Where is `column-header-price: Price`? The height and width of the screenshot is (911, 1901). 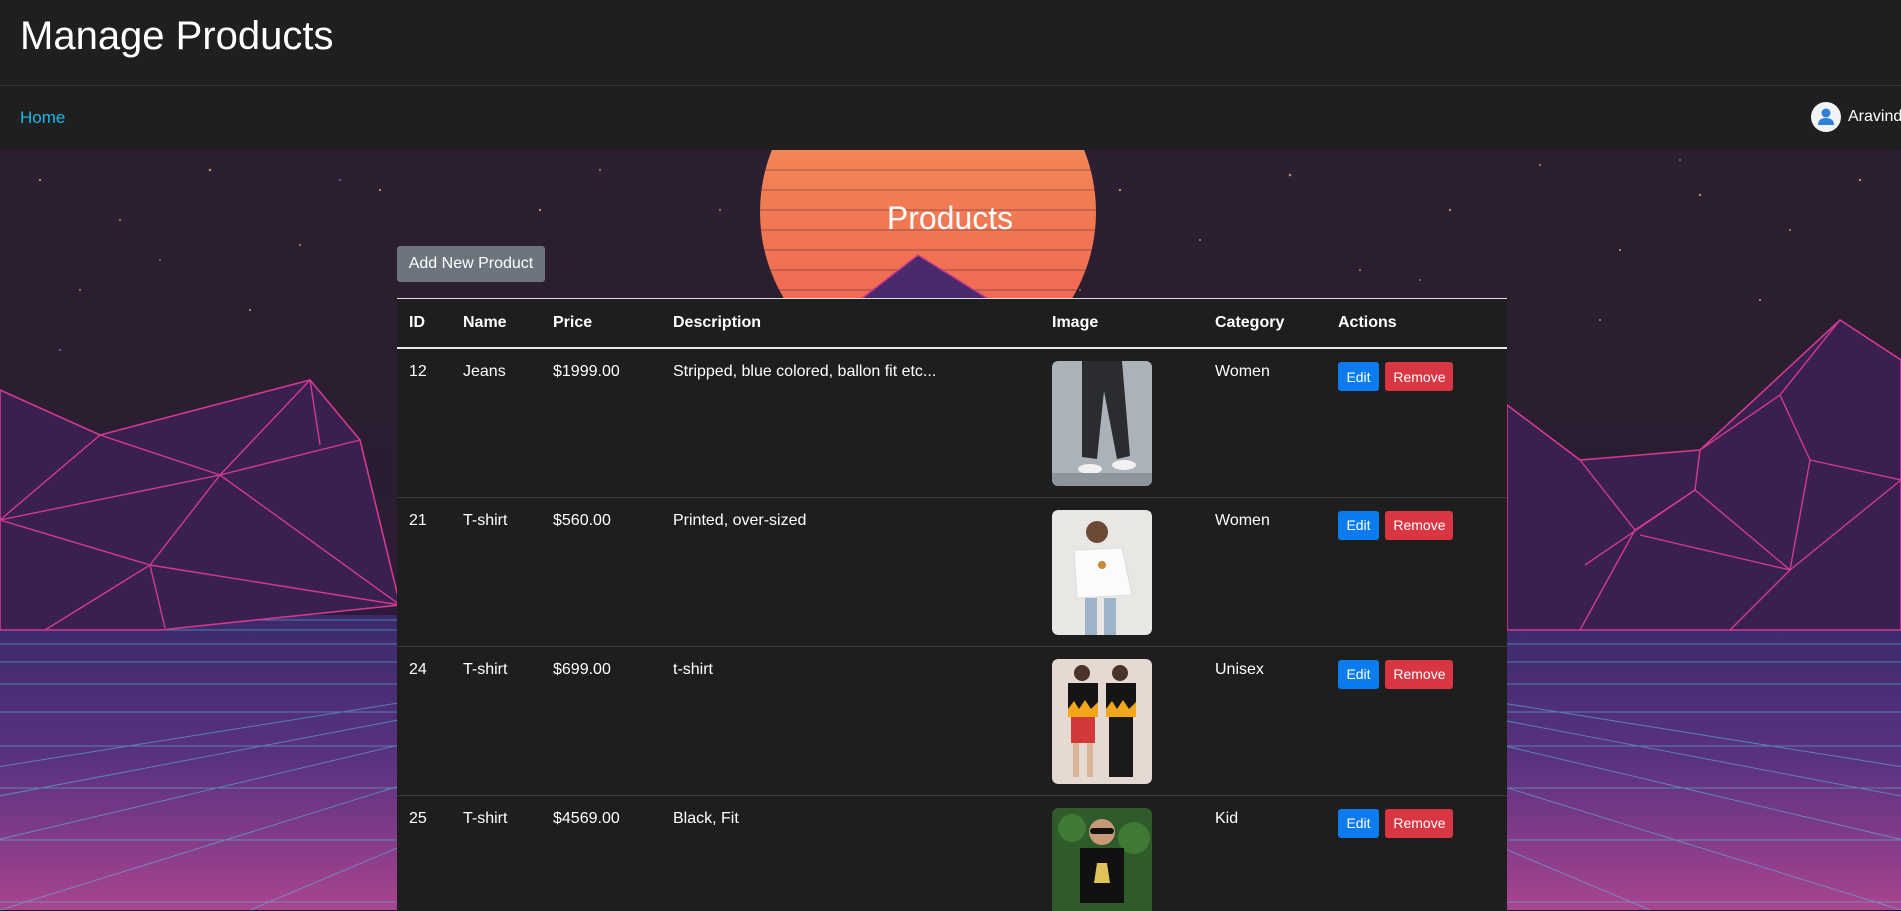 column-header-price: Price is located at coordinates (601, 323).